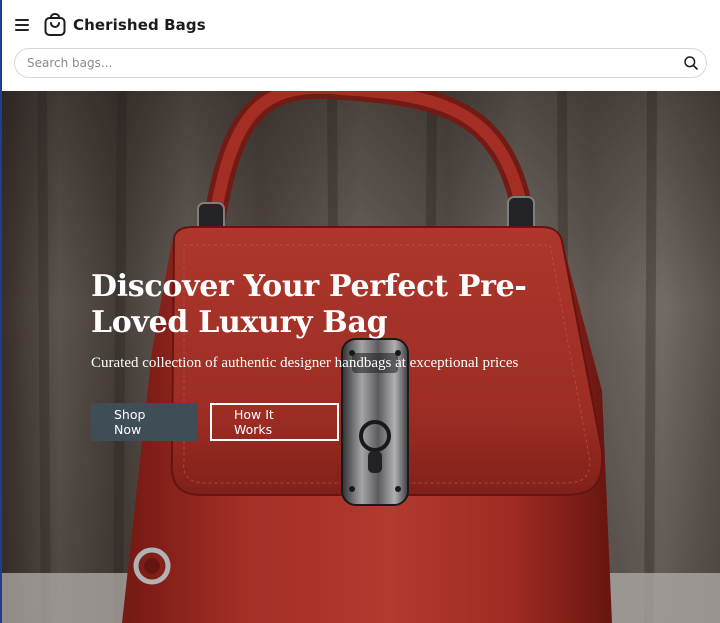 The image size is (720, 623). I want to click on site-header: Cherished Bags, so click(361, 45).